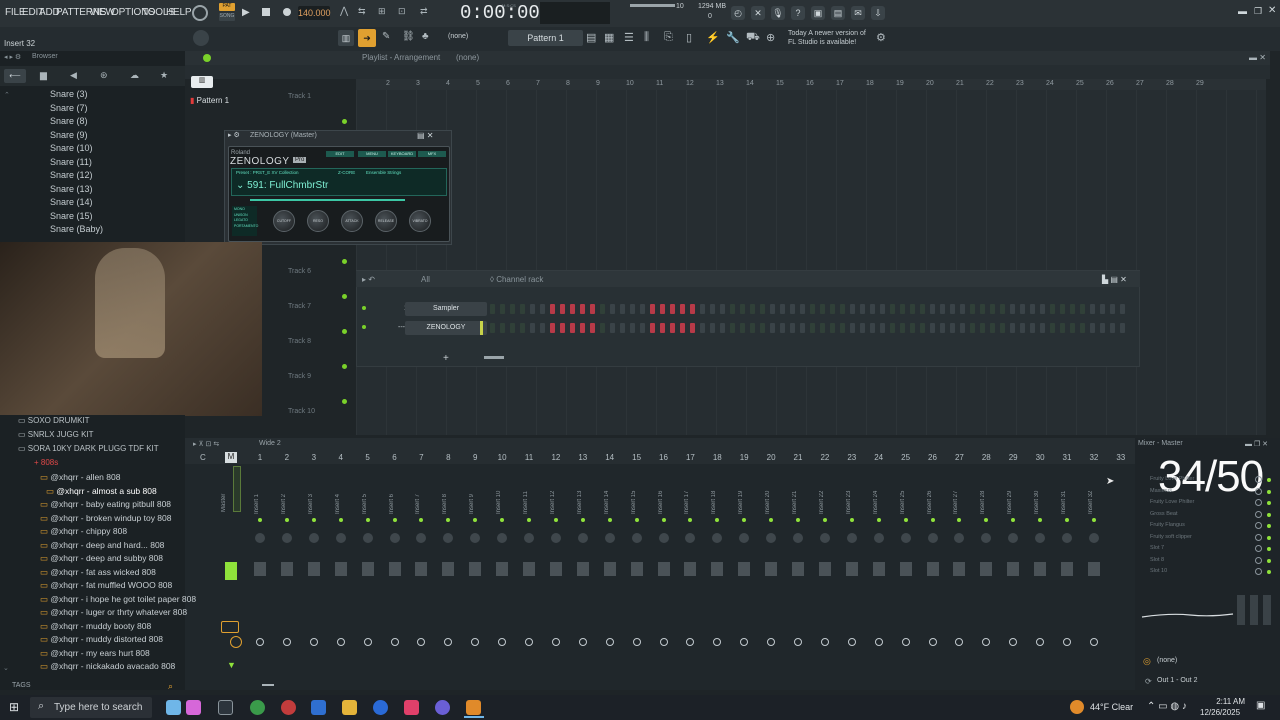  What do you see at coordinates (71, 148) in the screenshot?
I see `browser-item: Snare (10)` at bounding box center [71, 148].